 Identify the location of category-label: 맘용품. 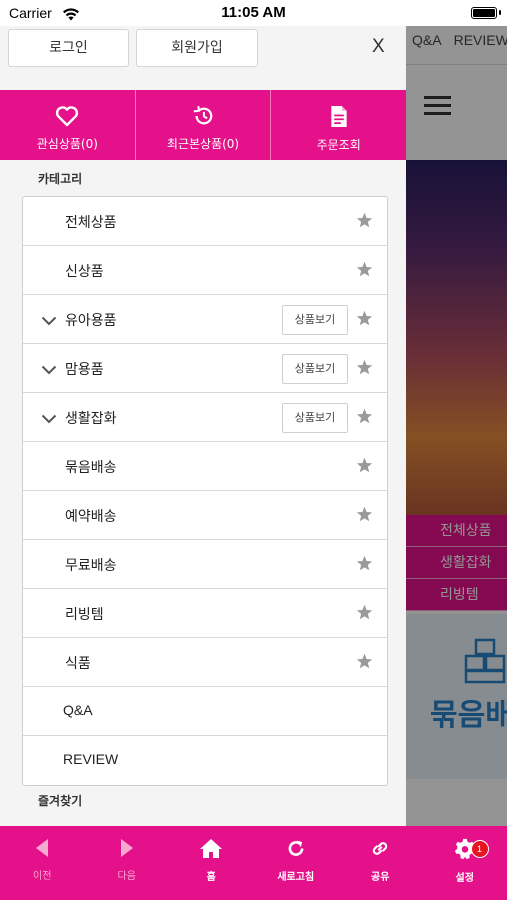
(84, 370).